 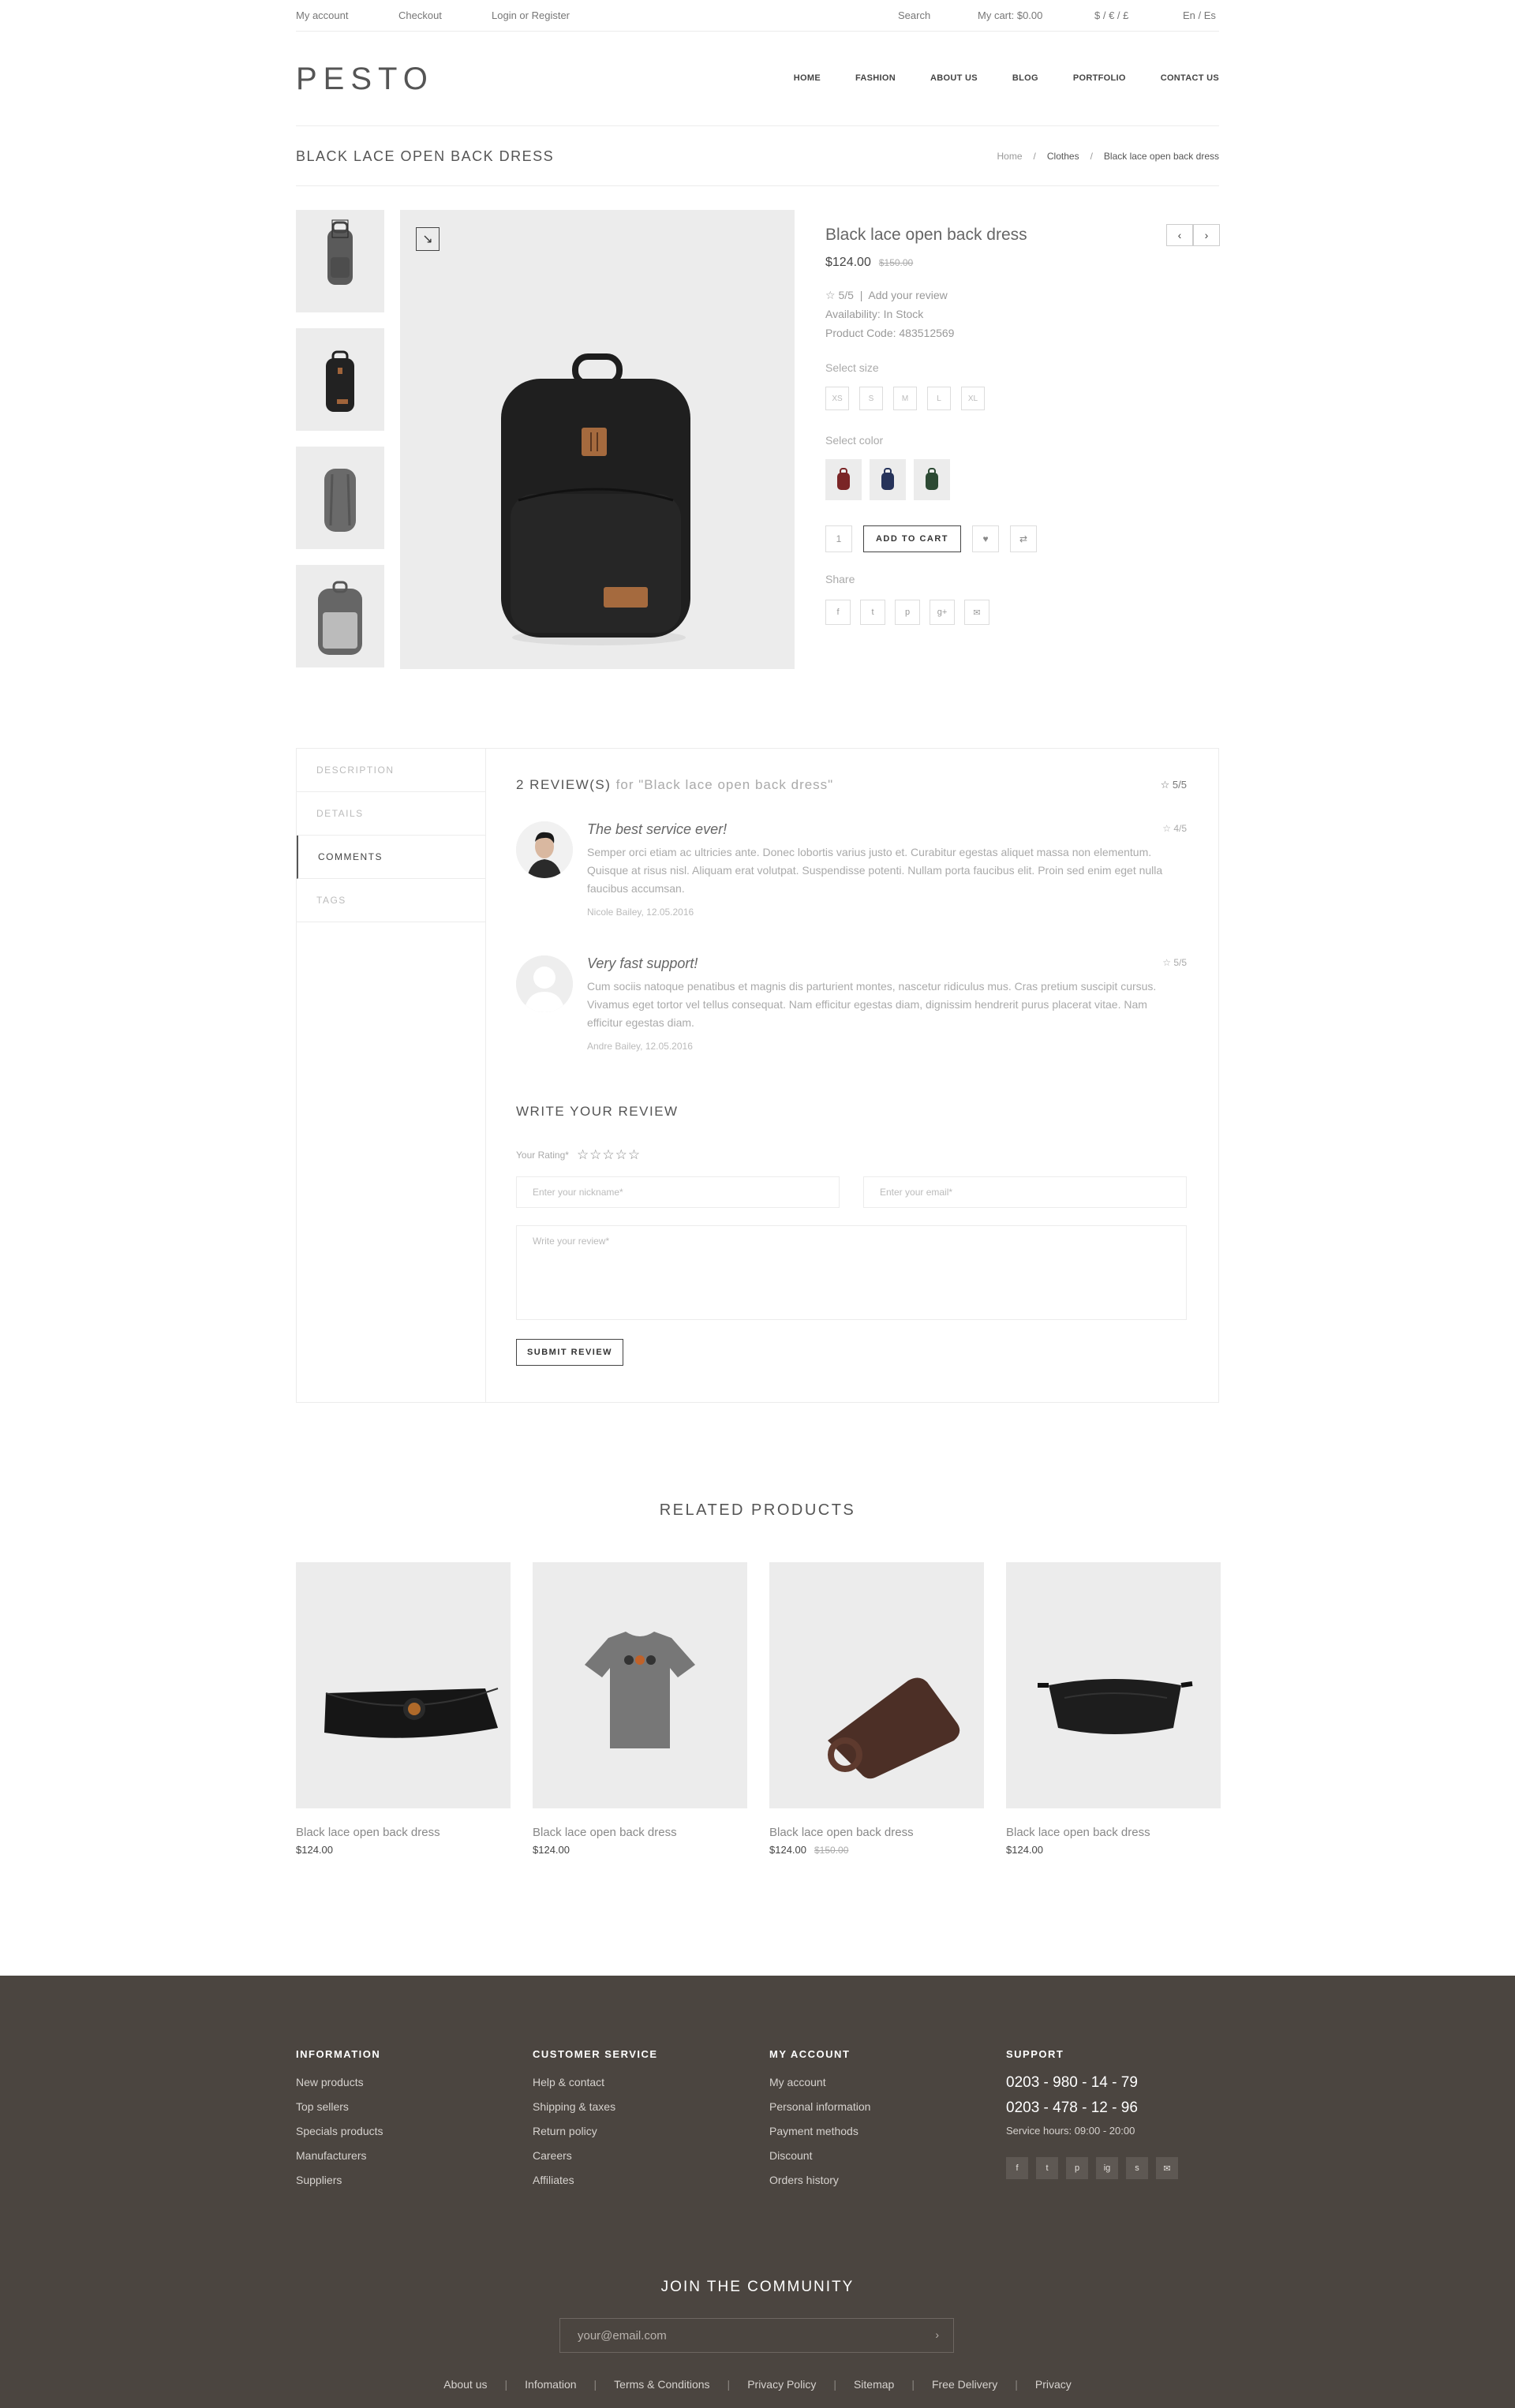 I want to click on size-xs: XS, so click(x=837, y=399).